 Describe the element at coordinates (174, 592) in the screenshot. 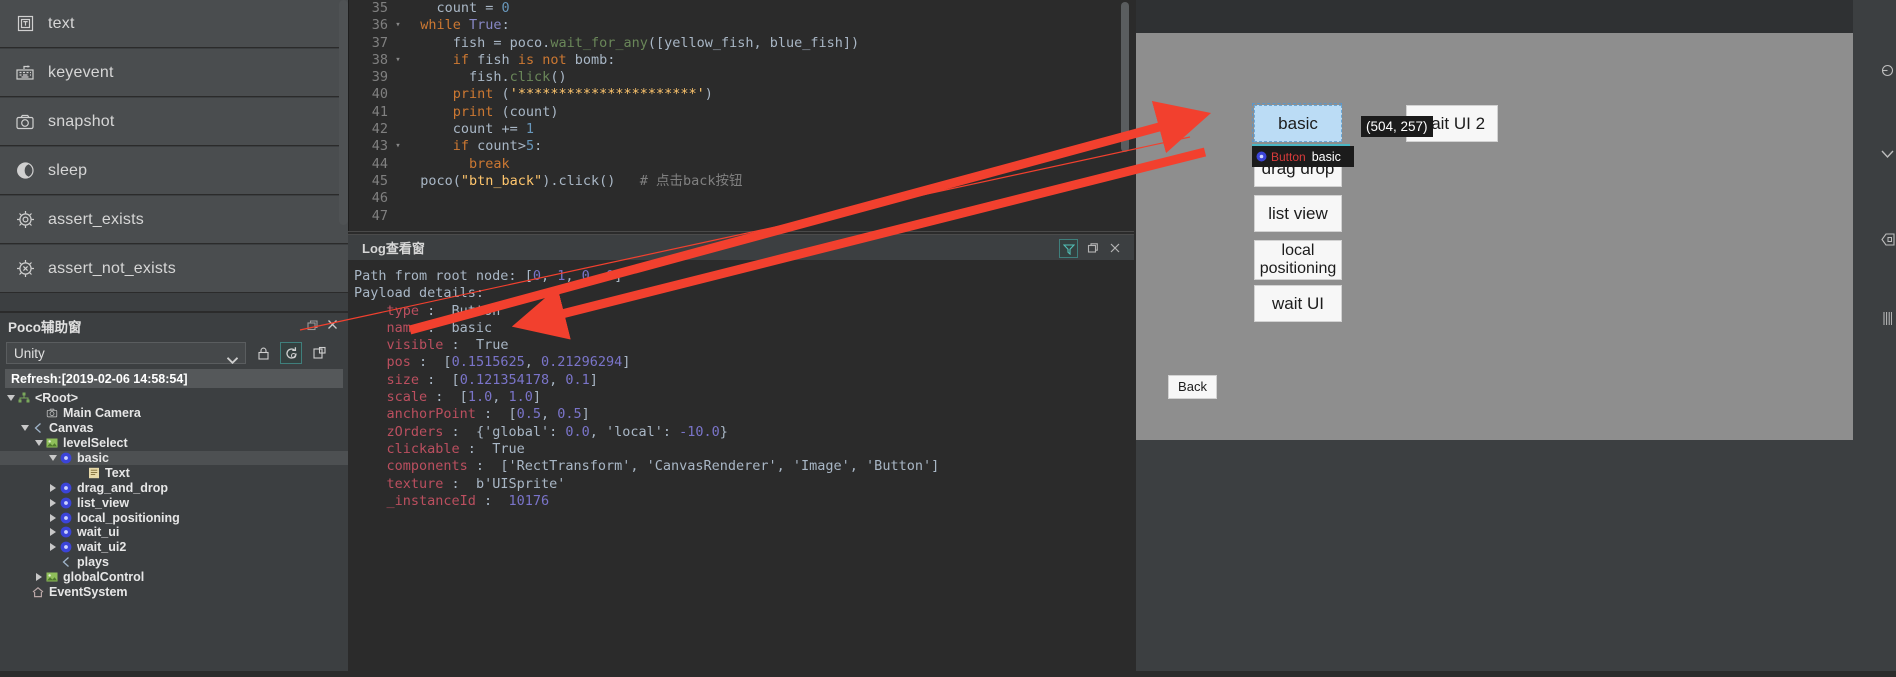

I see `tree-node-eventsystem: EventSystem` at that location.